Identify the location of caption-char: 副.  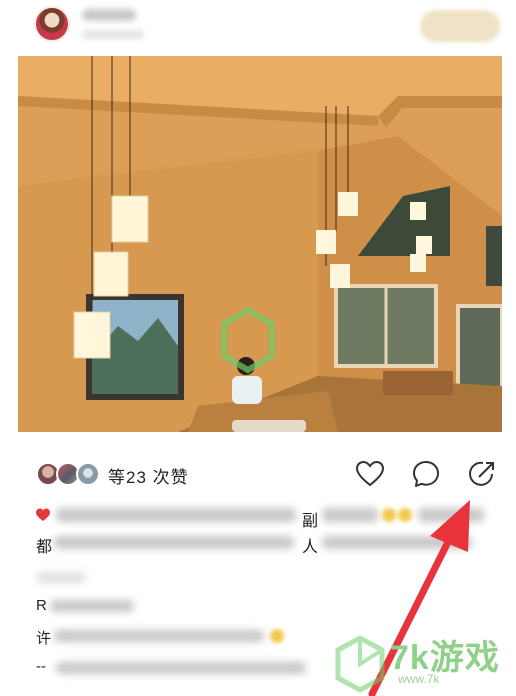
(310, 521).